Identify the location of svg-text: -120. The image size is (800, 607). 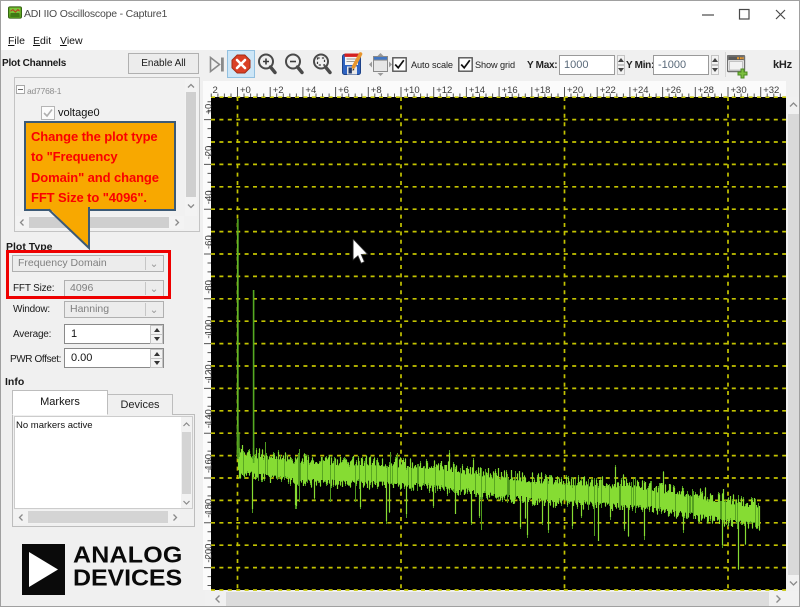
(208, 373).